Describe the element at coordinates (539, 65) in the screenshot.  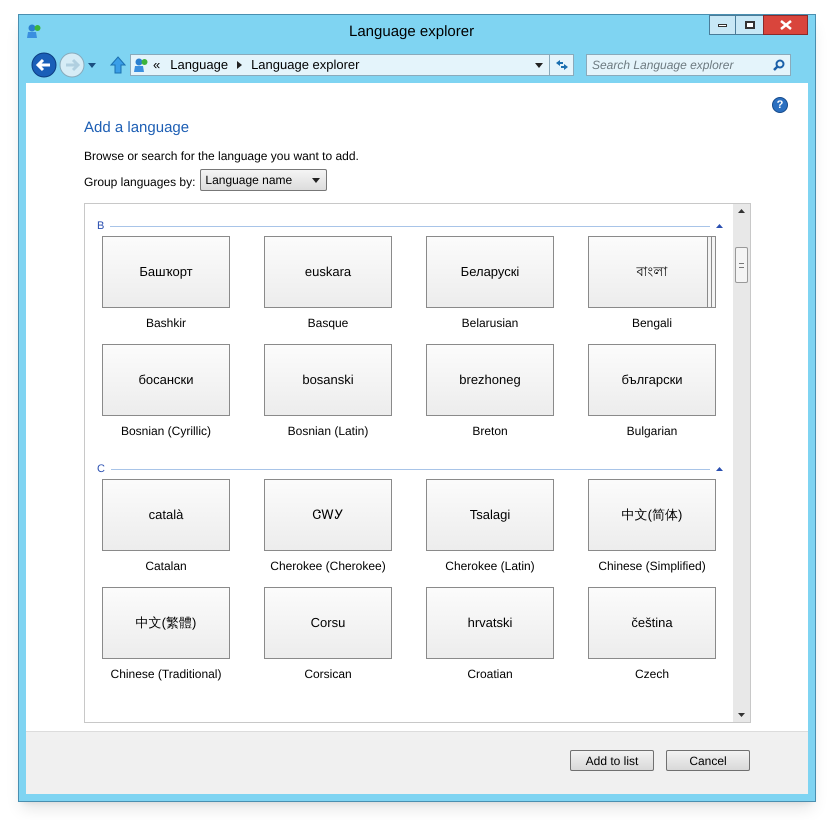
I see `dropdown-caret-icon` at that location.